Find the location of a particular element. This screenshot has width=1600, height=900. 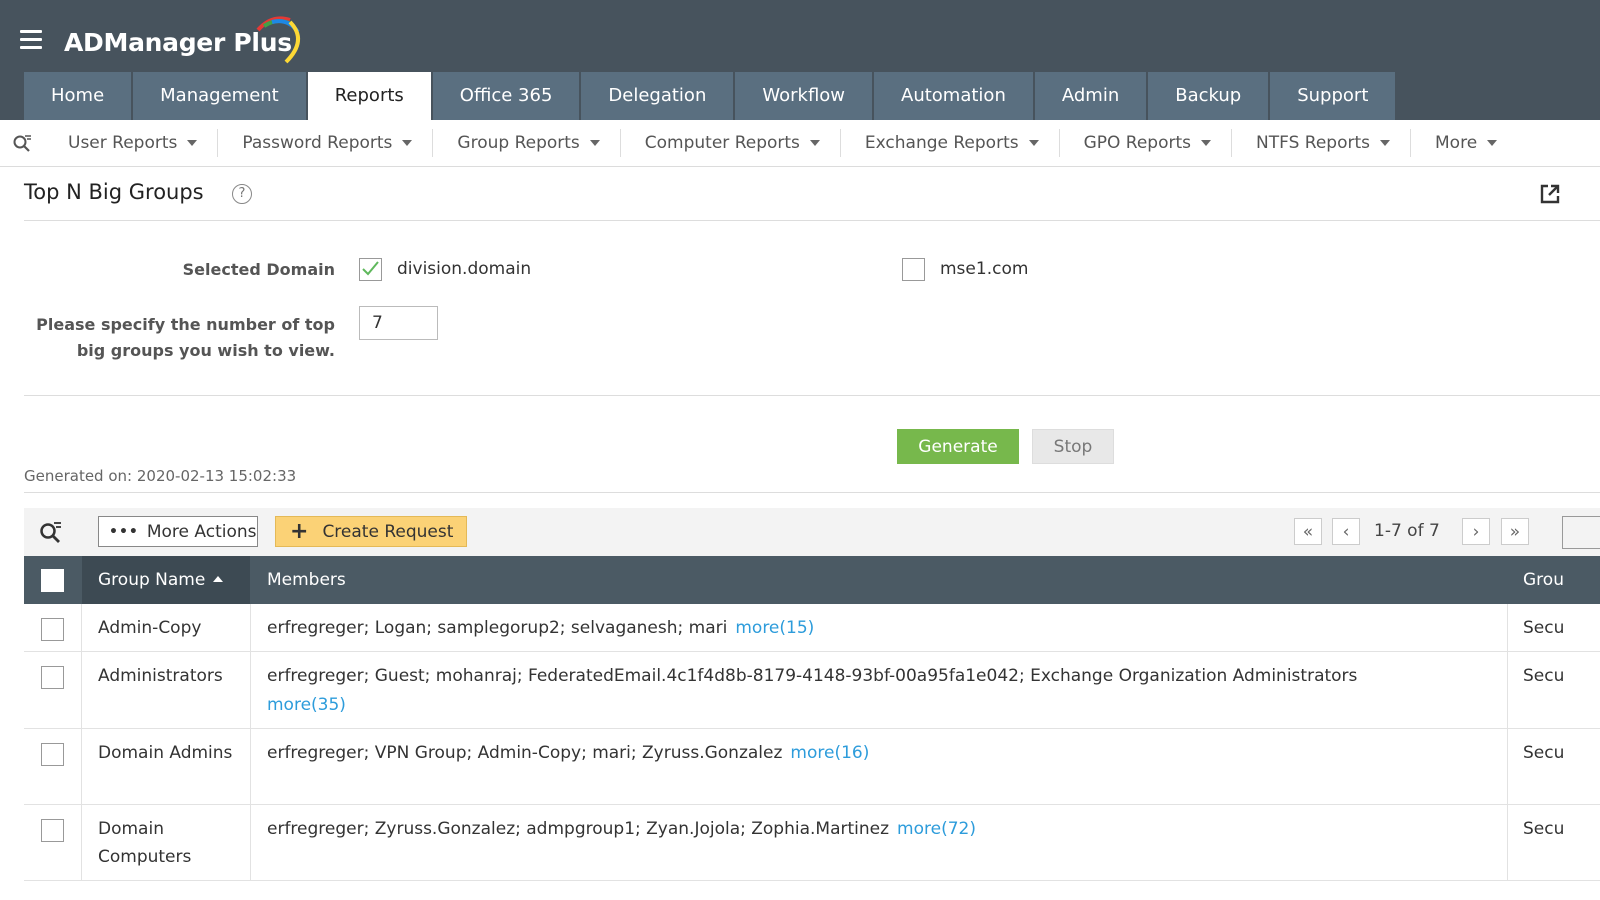

subnav-gpo-reports: GPO Reports is located at coordinates (1146, 143).